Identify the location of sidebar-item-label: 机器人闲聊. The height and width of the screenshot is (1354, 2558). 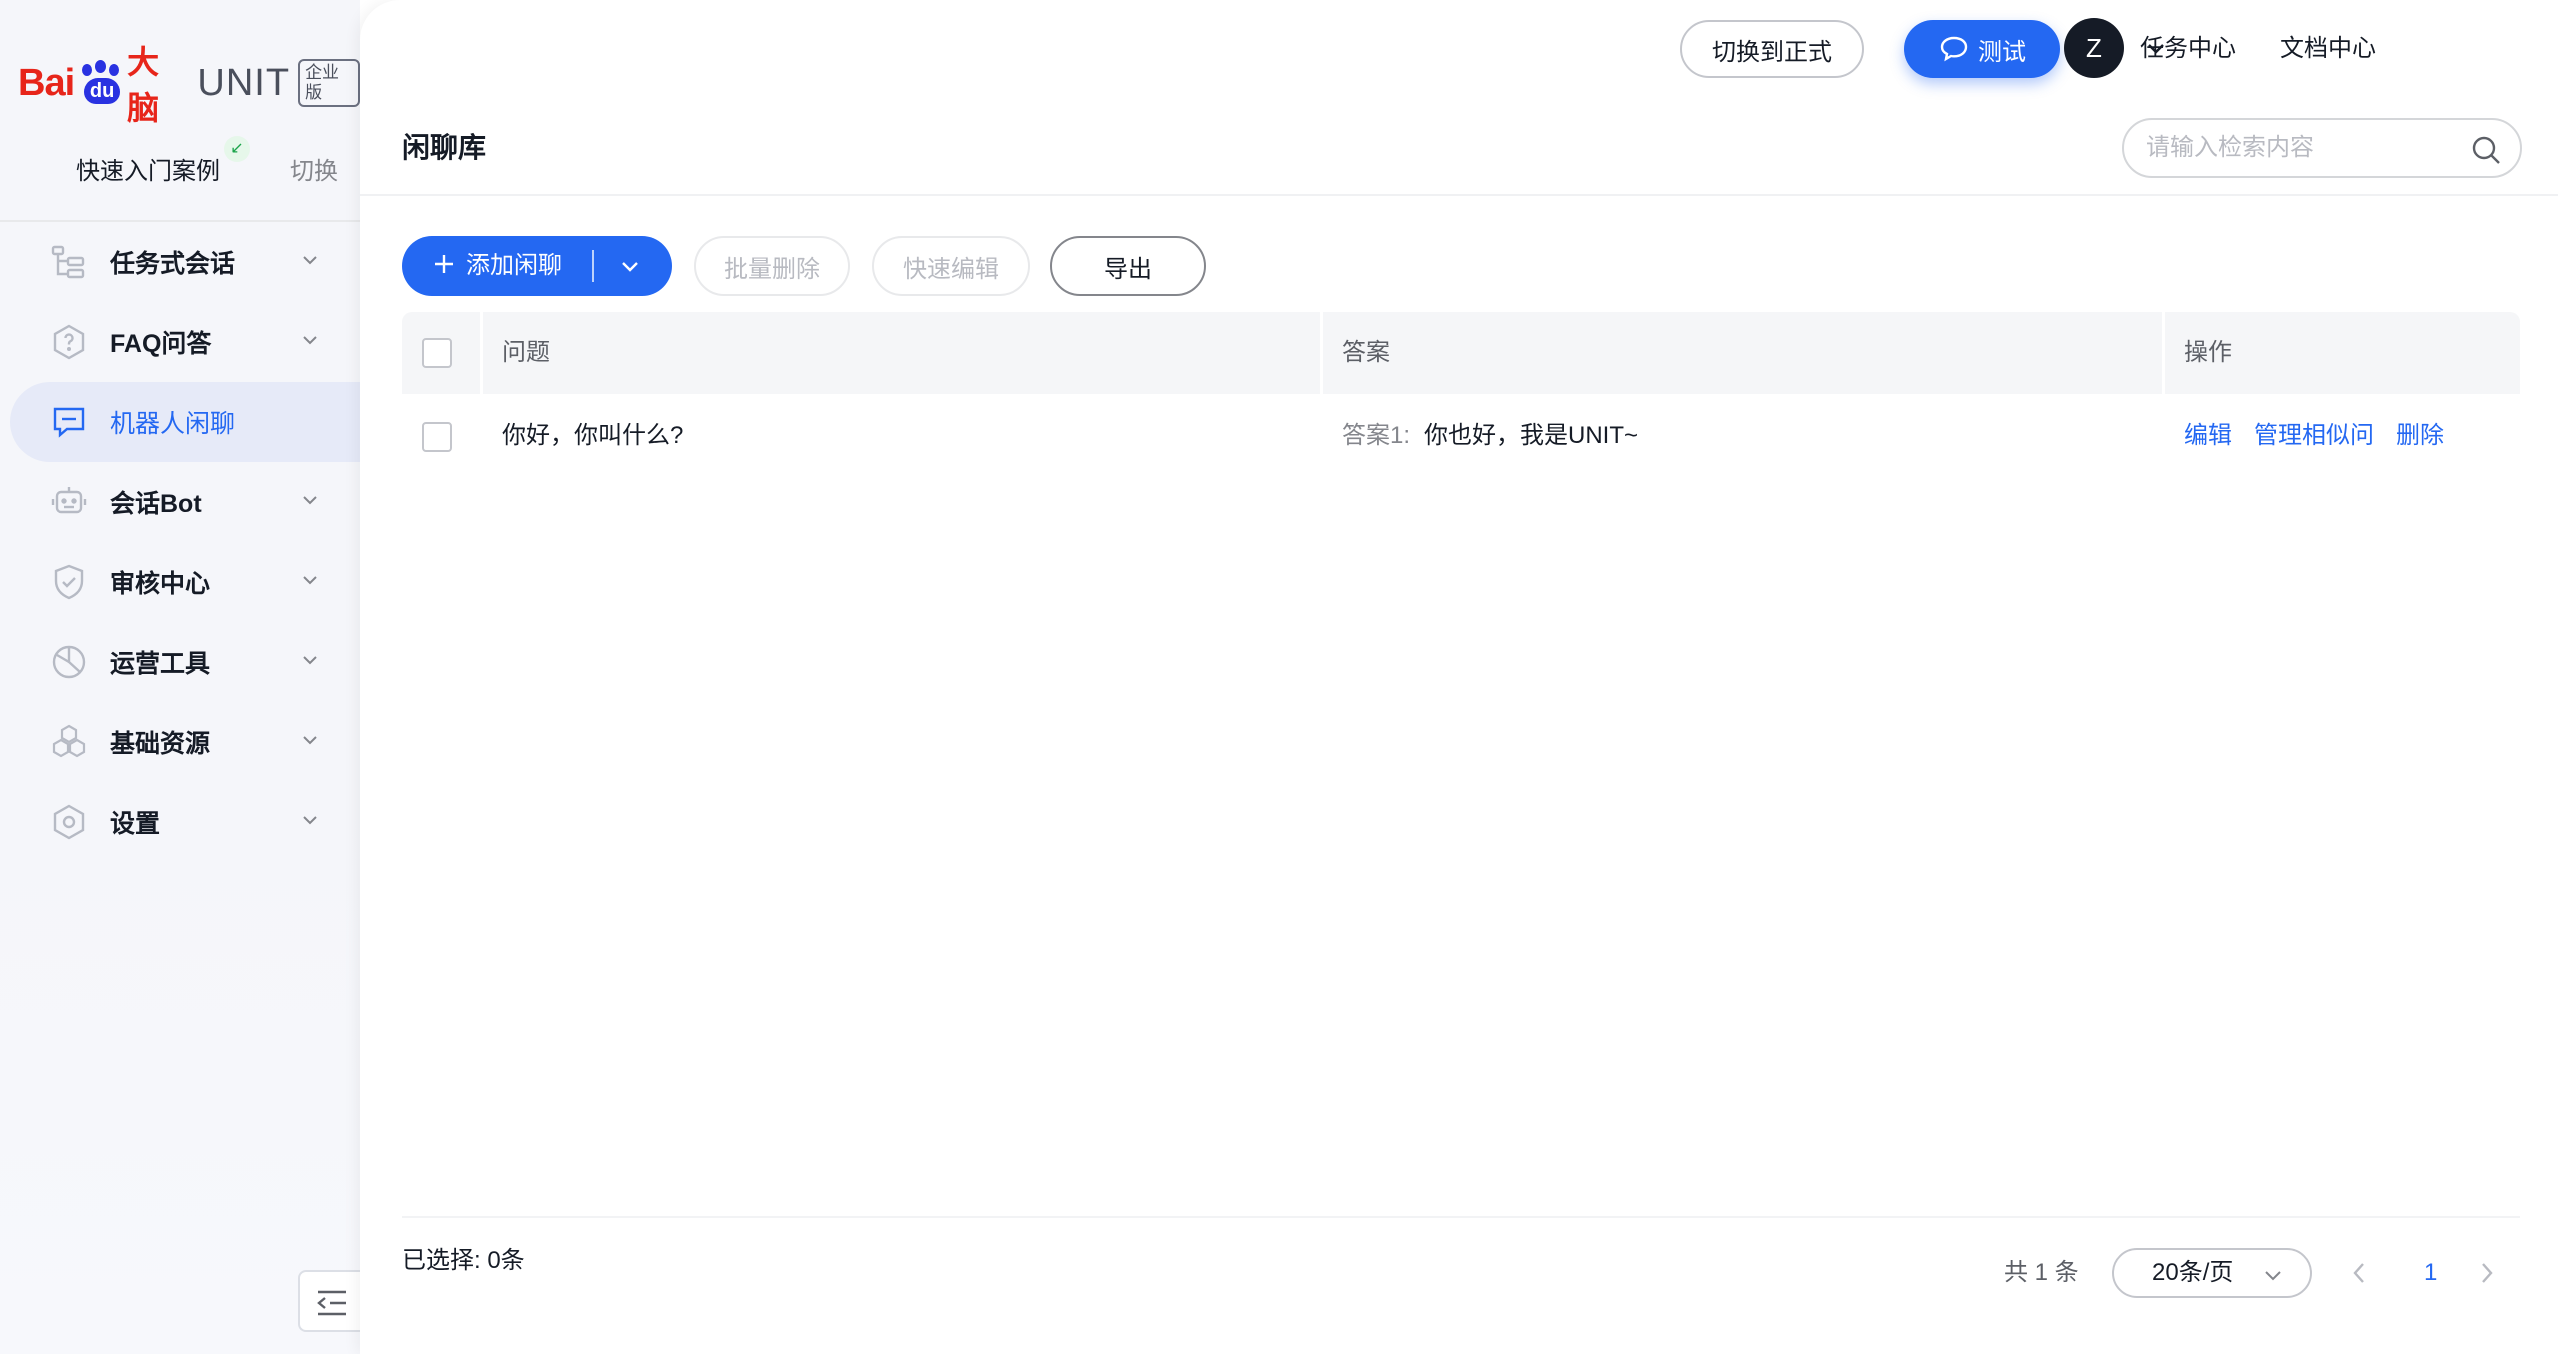
(173, 424).